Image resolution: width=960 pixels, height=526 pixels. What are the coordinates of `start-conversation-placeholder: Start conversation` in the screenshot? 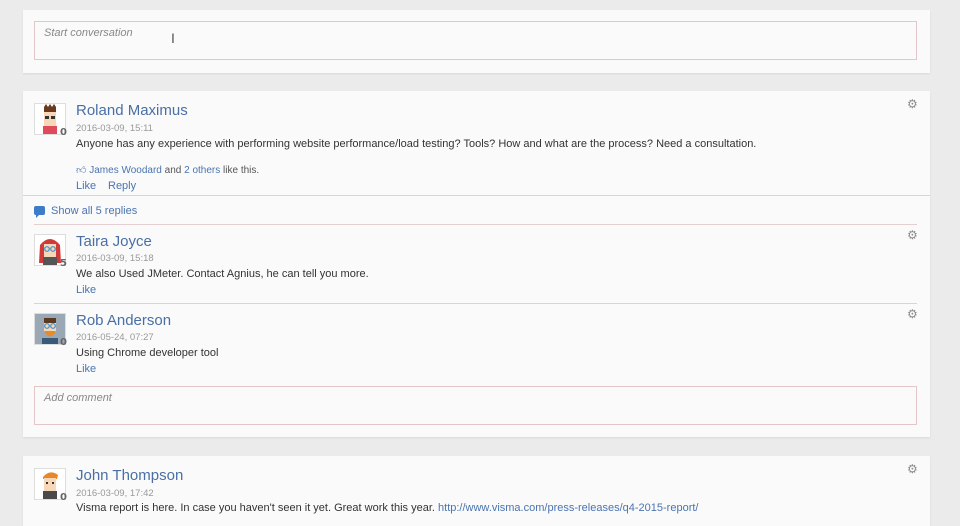 It's located at (88, 33).